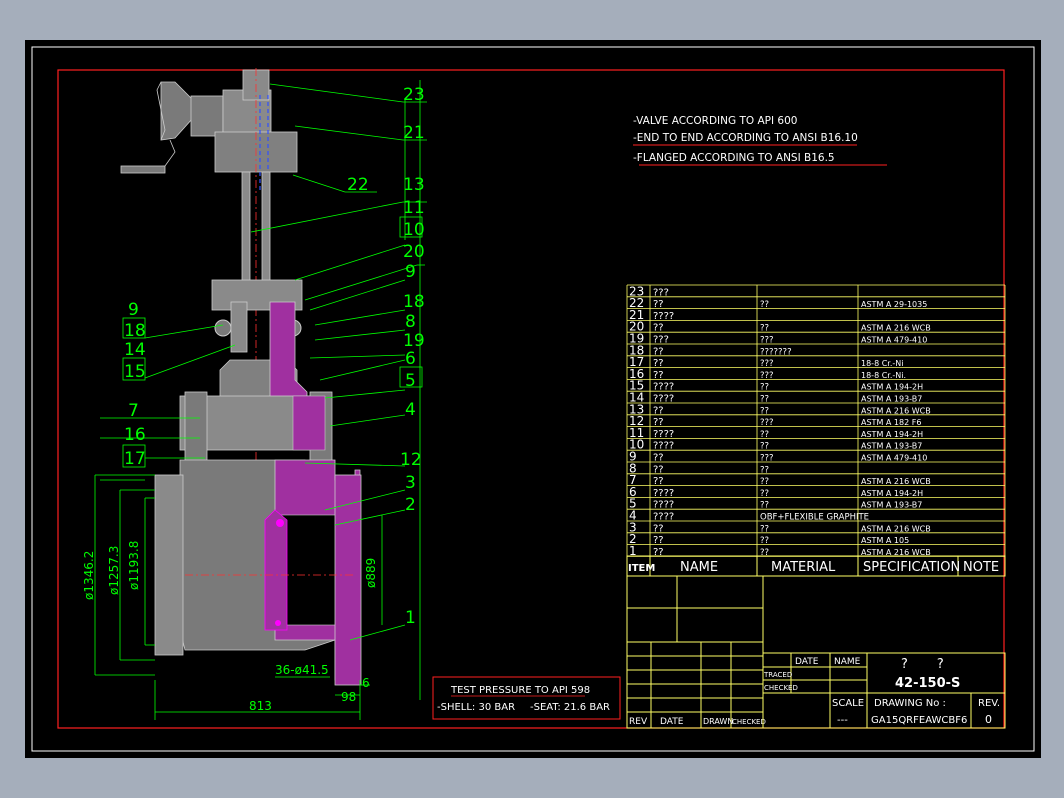  What do you see at coordinates (570, 707) in the screenshot?
I see `test-pressure-seat: -SEAT: 21.6 BAR` at bounding box center [570, 707].